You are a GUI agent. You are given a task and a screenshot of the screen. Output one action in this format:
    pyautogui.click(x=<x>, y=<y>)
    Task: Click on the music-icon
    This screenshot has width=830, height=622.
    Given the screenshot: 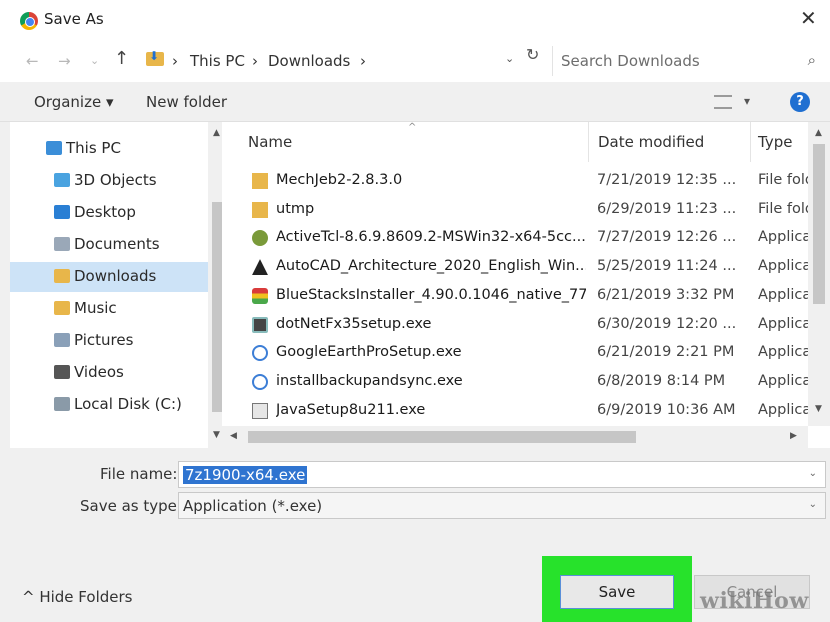 What is the action you would take?
    pyautogui.click(x=62, y=308)
    